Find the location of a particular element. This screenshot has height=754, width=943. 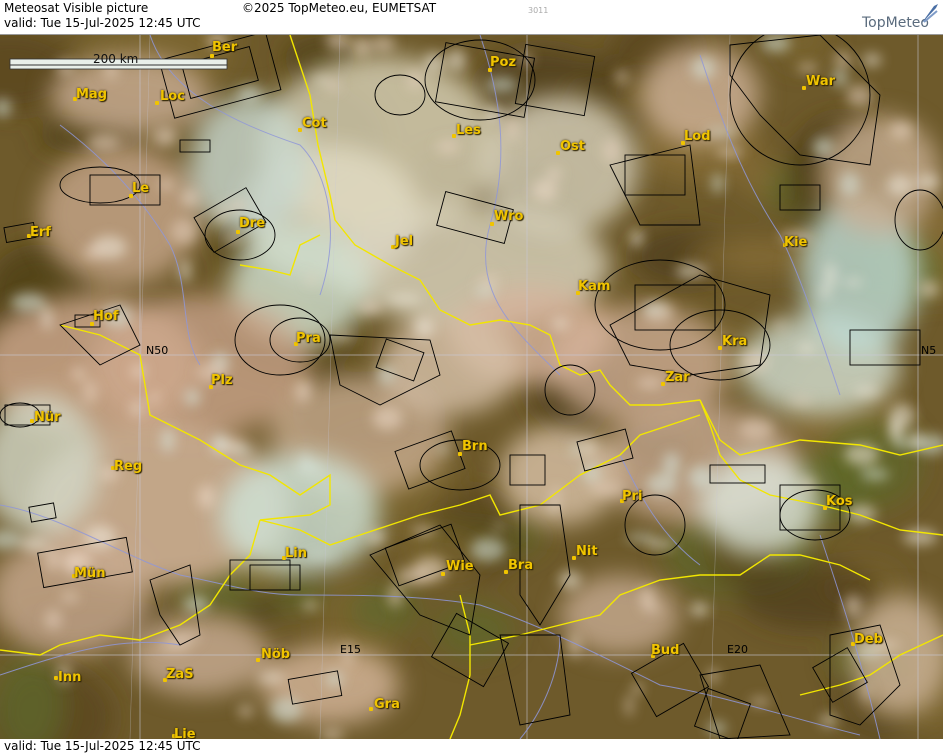

city-label: Lin is located at coordinates (296, 553).